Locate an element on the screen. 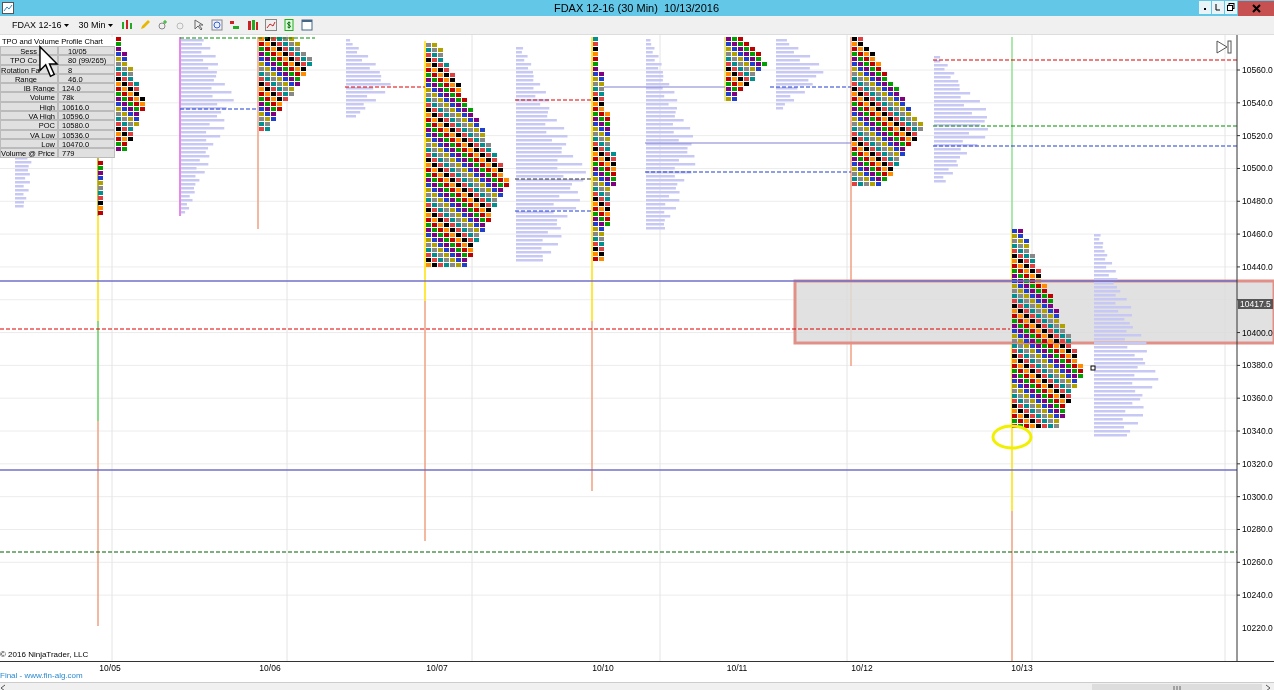 This screenshot has width=1274, height=690. date-axis-label: 10/12 is located at coordinates (862, 668).